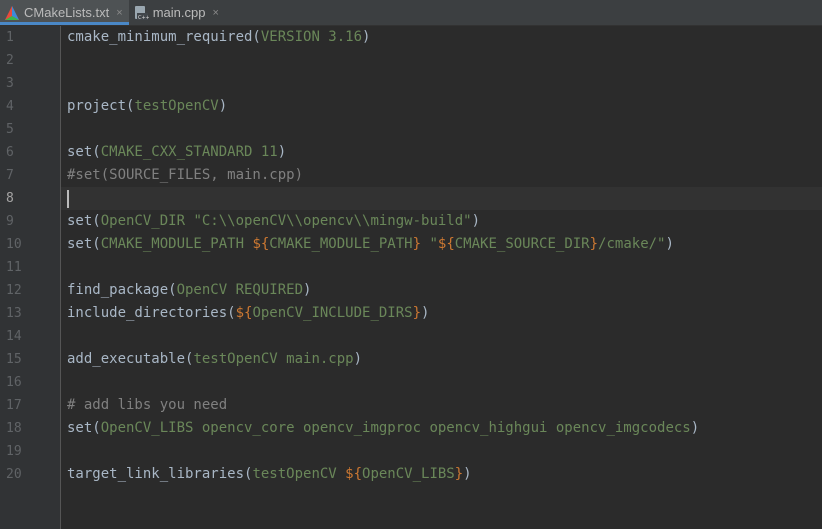 This screenshot has height=529, width=822. Describe the element at coordinates (240, 290) in the screenshot. I see `code-token: OpenCV REQUIRED` at that location.